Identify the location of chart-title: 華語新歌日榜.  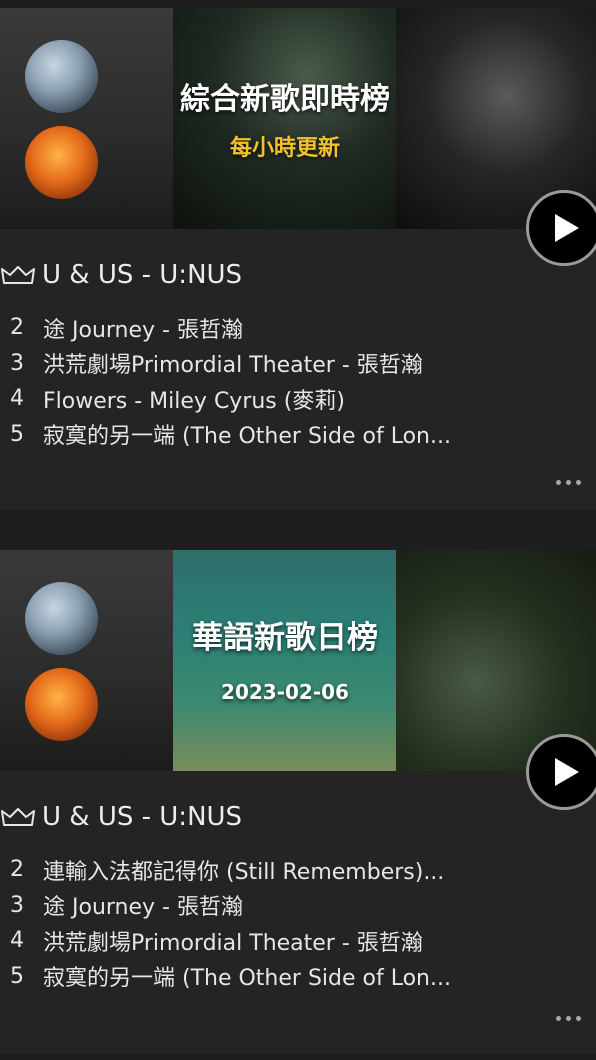
(285, 638).